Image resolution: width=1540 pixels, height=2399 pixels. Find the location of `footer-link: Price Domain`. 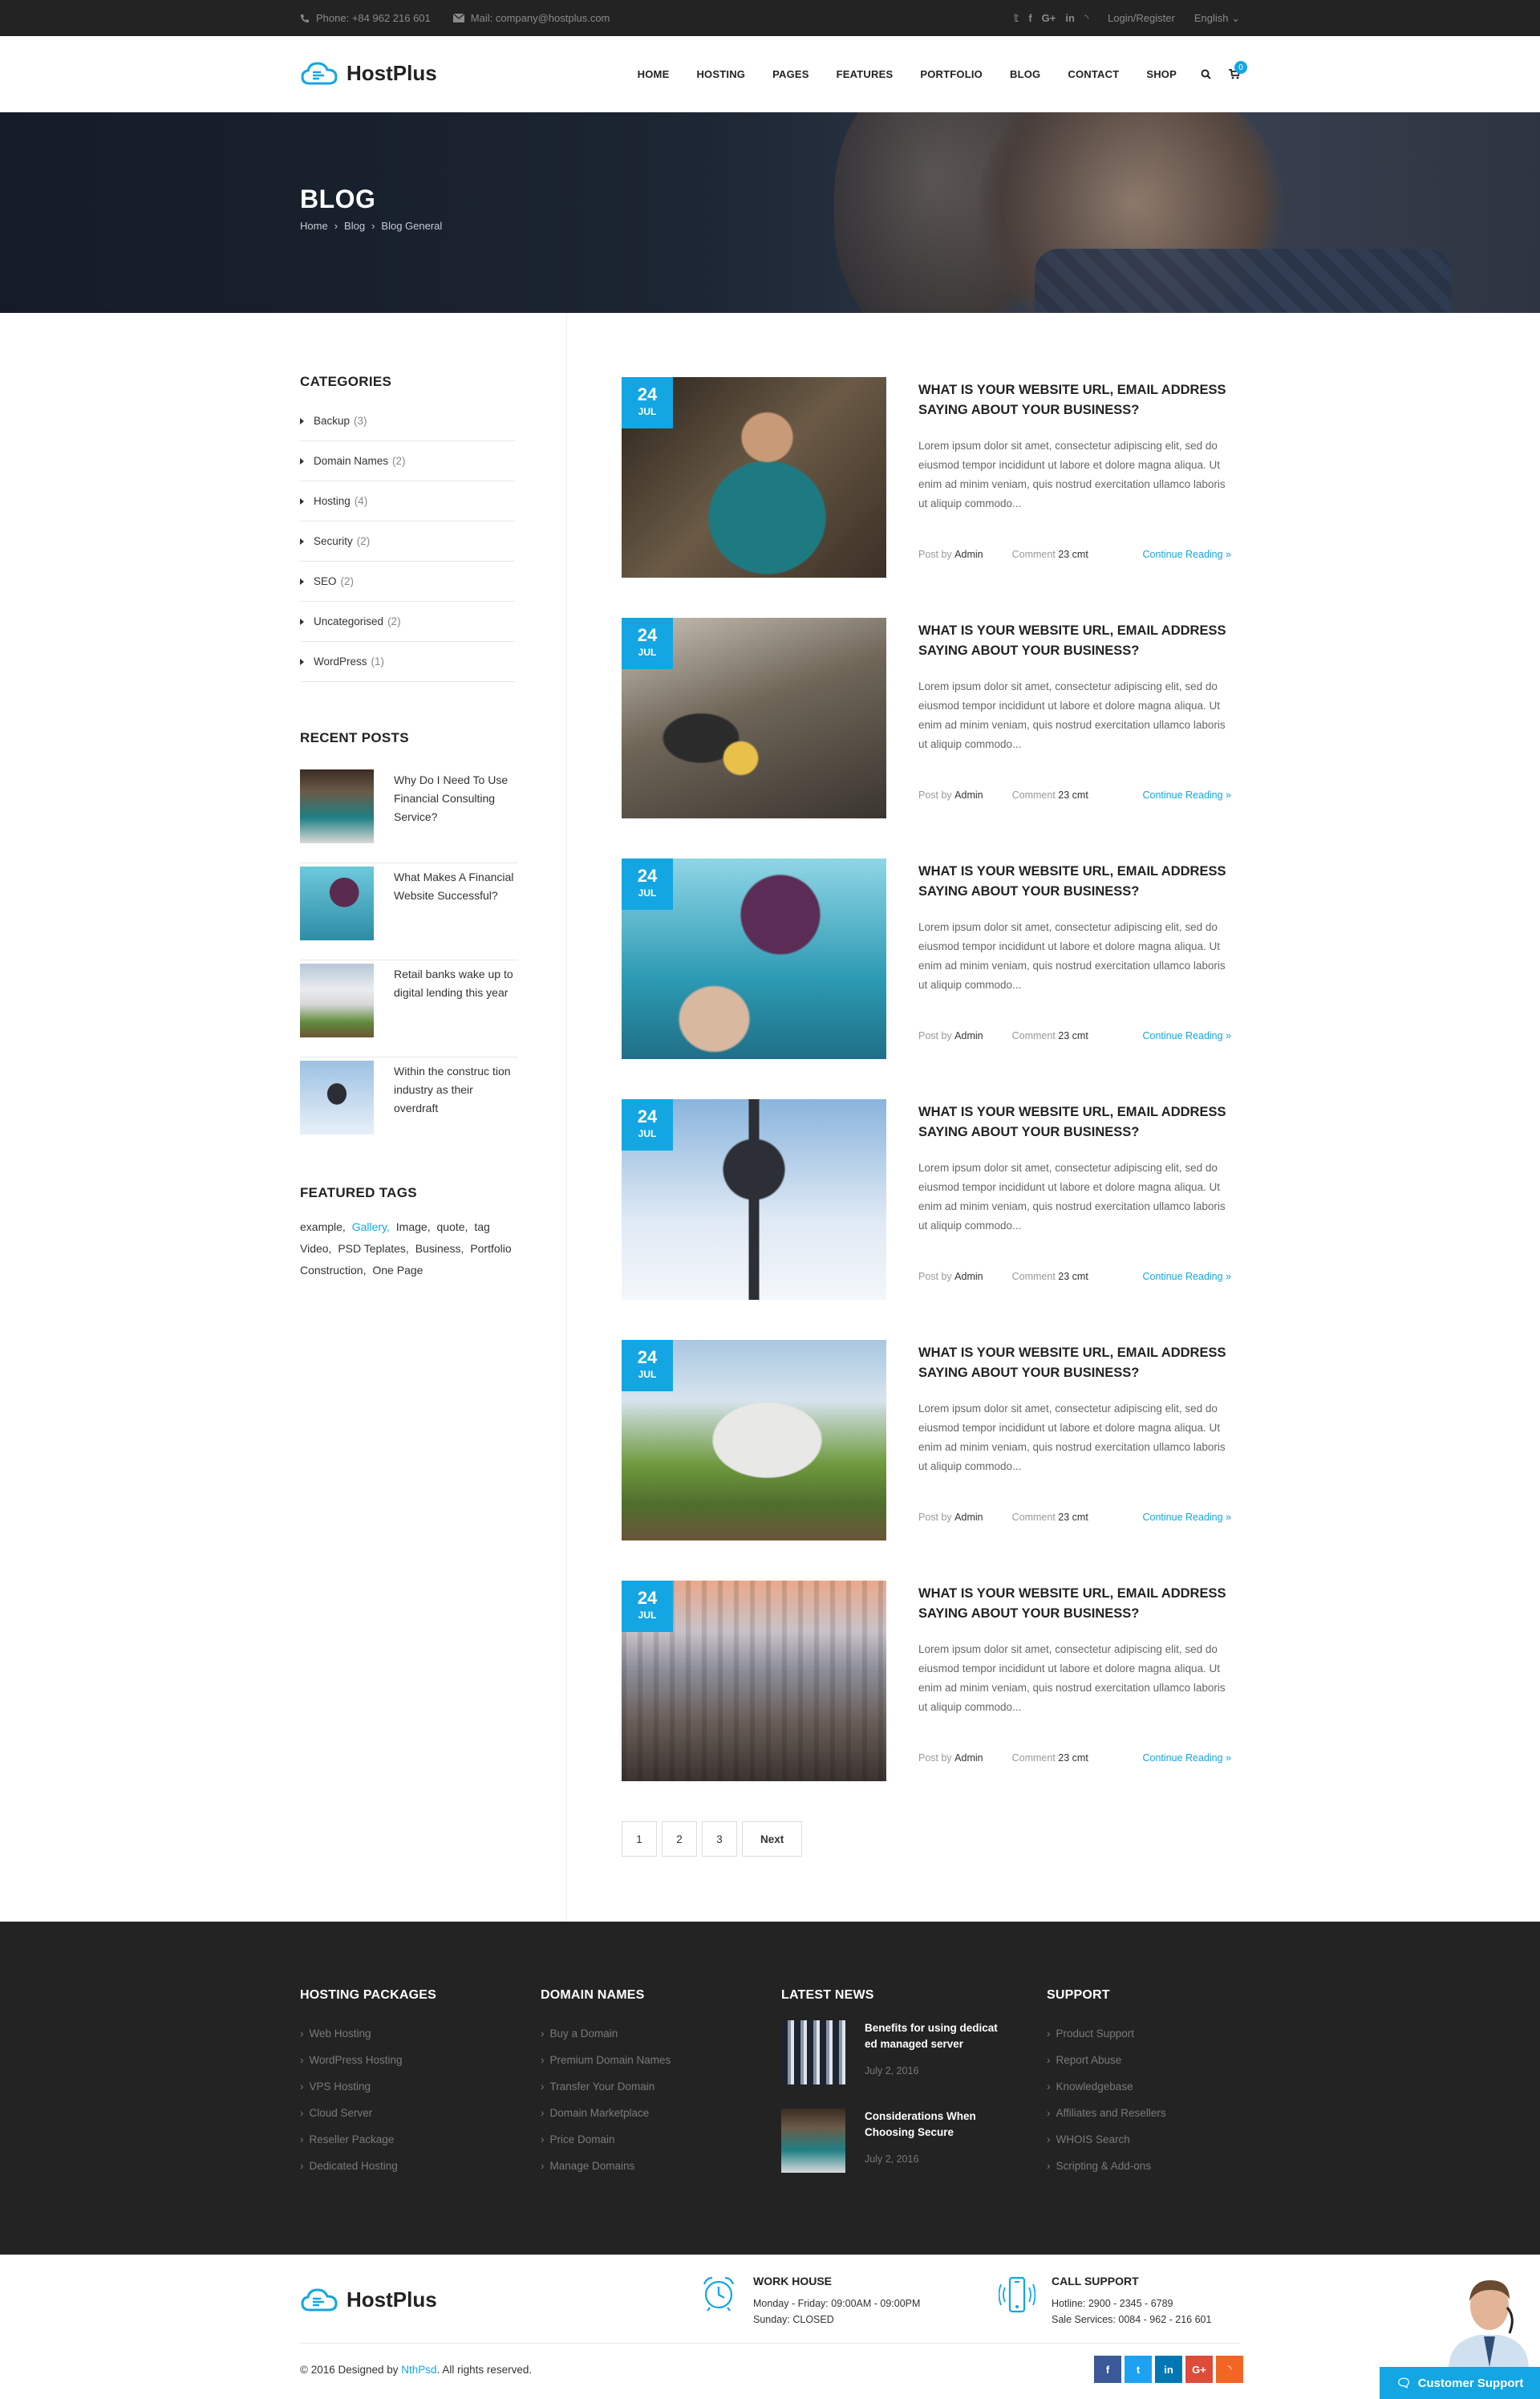

footer-link: Price Domain is located at coordinates (606, 2139).